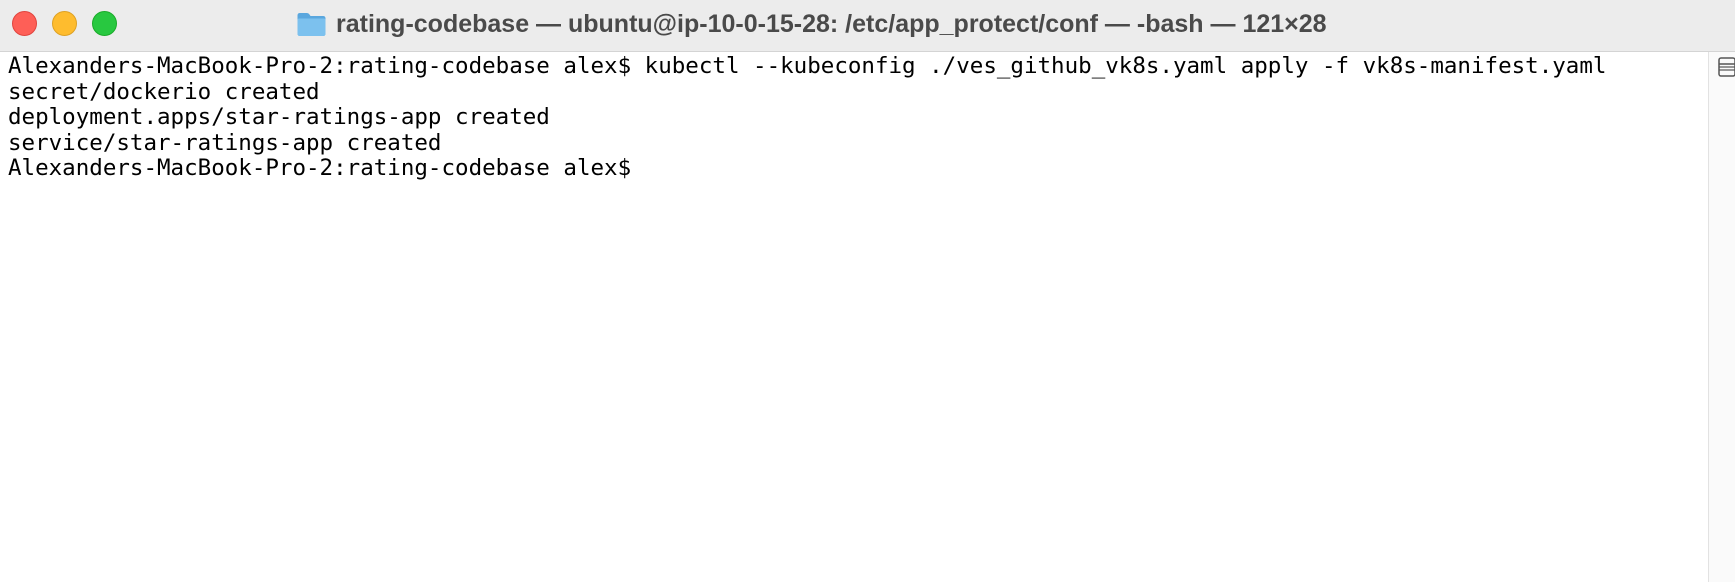 This screenshot has height=582, width=1735. I want to click on folder-icon, so click(311, 24).